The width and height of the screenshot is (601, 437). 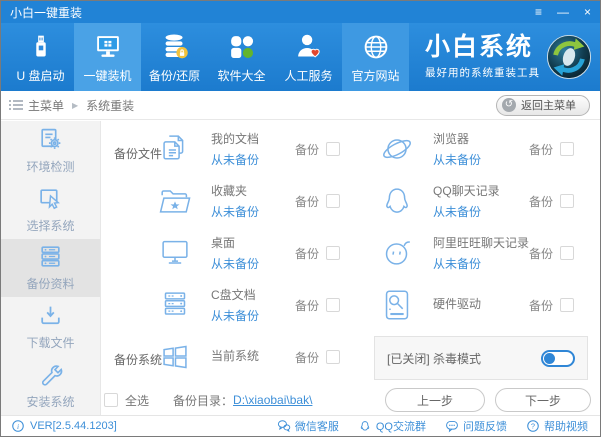 What do you see at coordinates (107, 46) in the screenshot?
I see `monitor-icon` at bounding box center [107, 46].